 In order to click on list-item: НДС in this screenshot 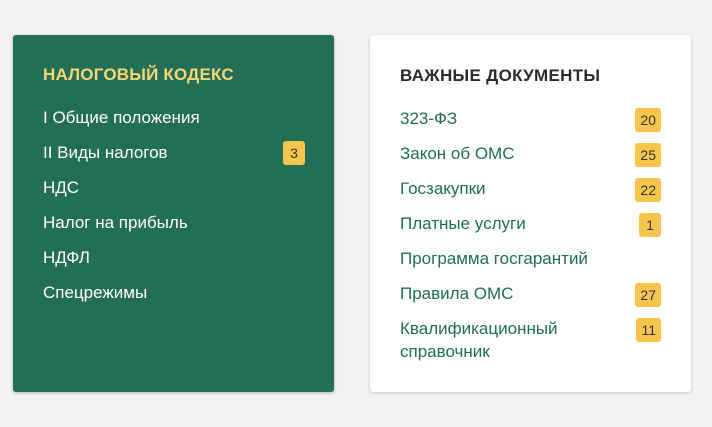, I will do `click(174, 193)`.